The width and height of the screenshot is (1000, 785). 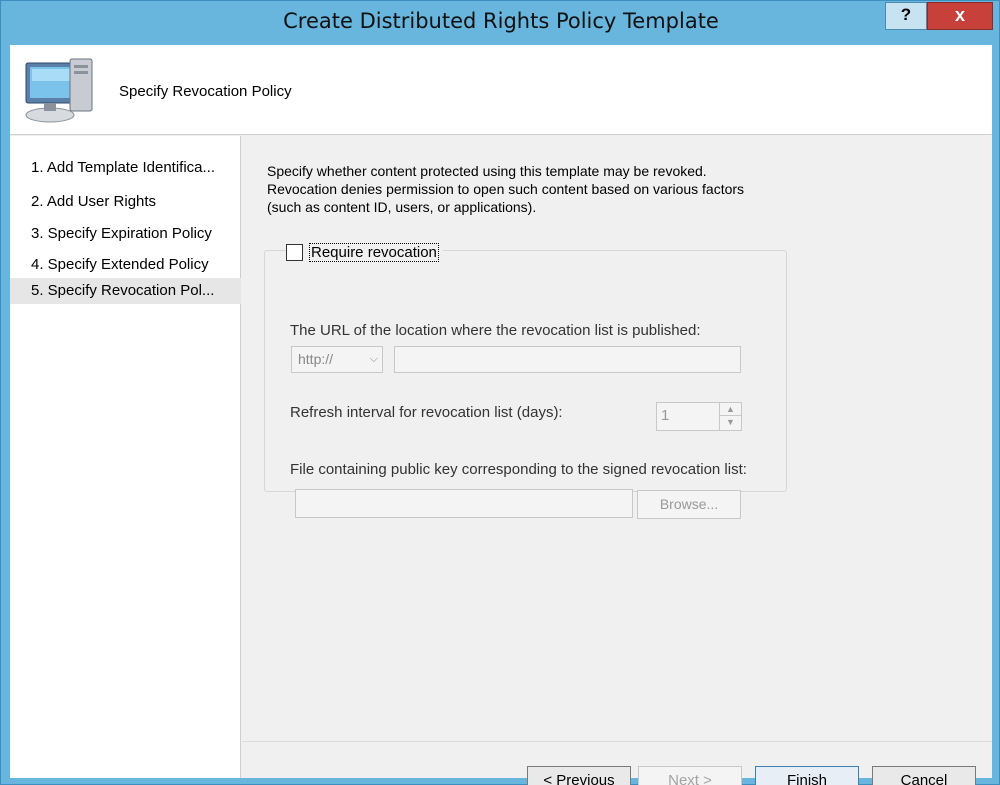 I want to click on spinner-buttons: ▲ ▼, so click(x=730, y=416).